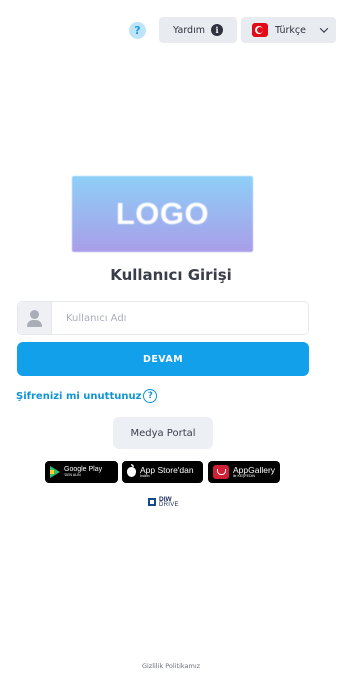 Image resolution: width=342 pixels, height=686 pixels. Describe the element at coordinates (152, 502) in the screenshot. I see `brand-icon` at that location.